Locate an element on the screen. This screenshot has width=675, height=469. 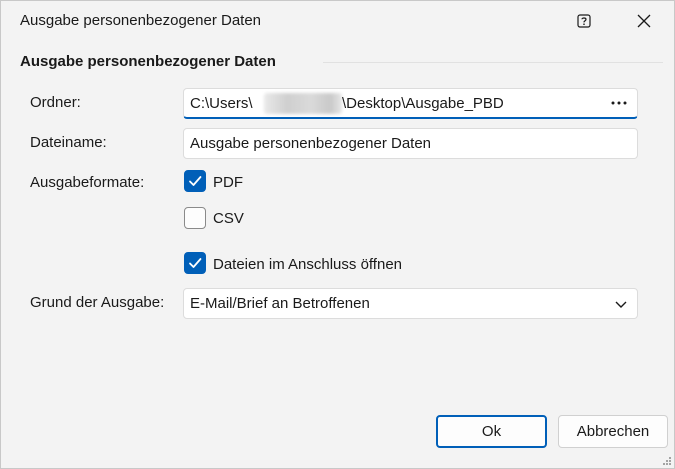
redacted-username is located at coordinates (303, 103).